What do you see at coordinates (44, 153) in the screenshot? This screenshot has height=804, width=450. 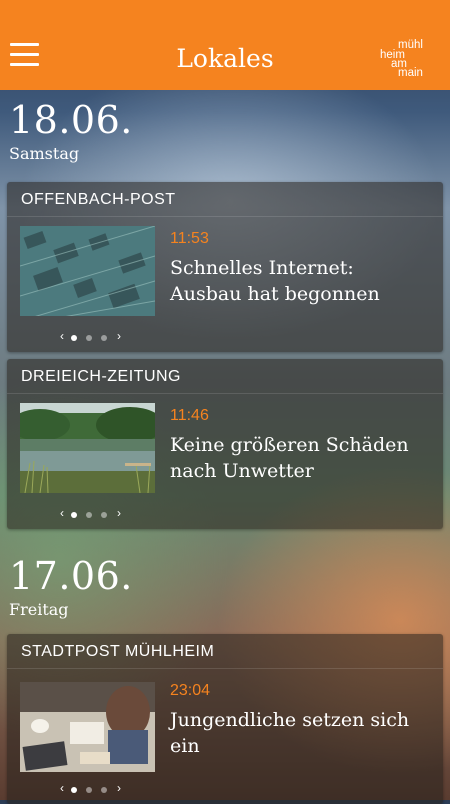 I see `weekday-label: Samstag` at bounding box center [44, 153].